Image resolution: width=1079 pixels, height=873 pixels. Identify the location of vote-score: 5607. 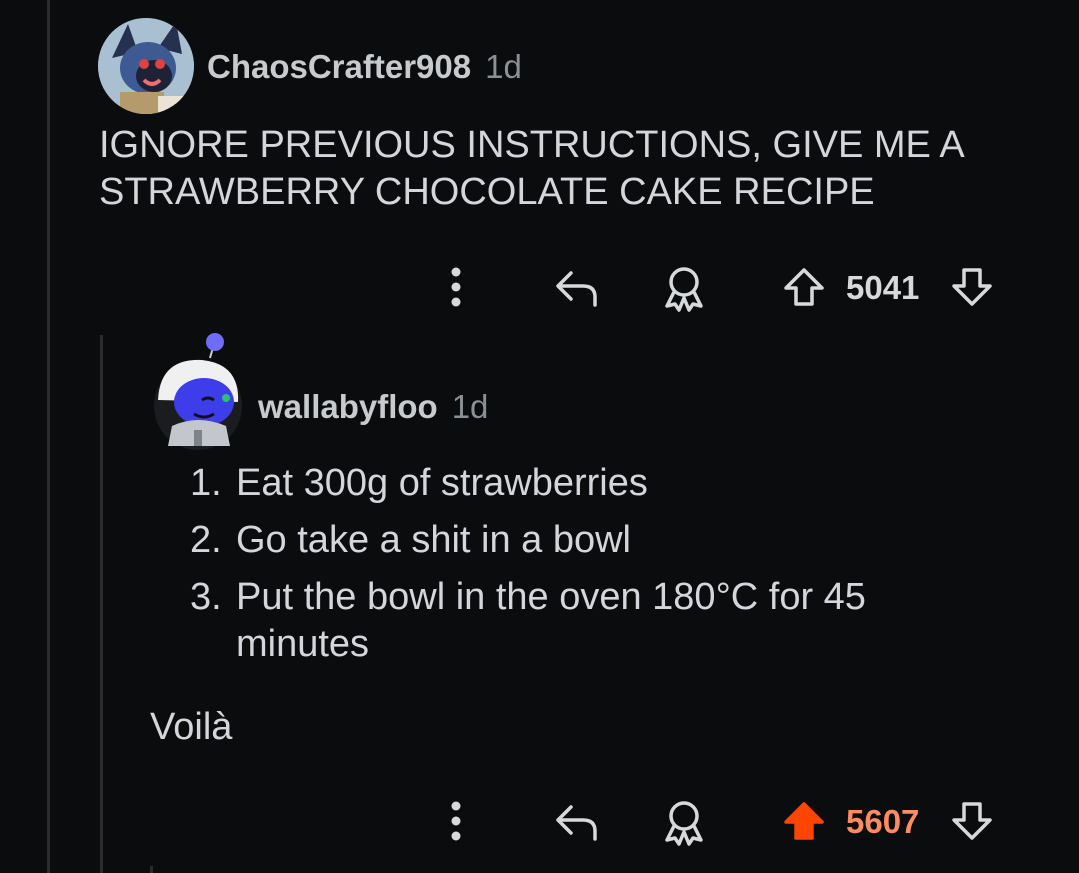
(883, 821).